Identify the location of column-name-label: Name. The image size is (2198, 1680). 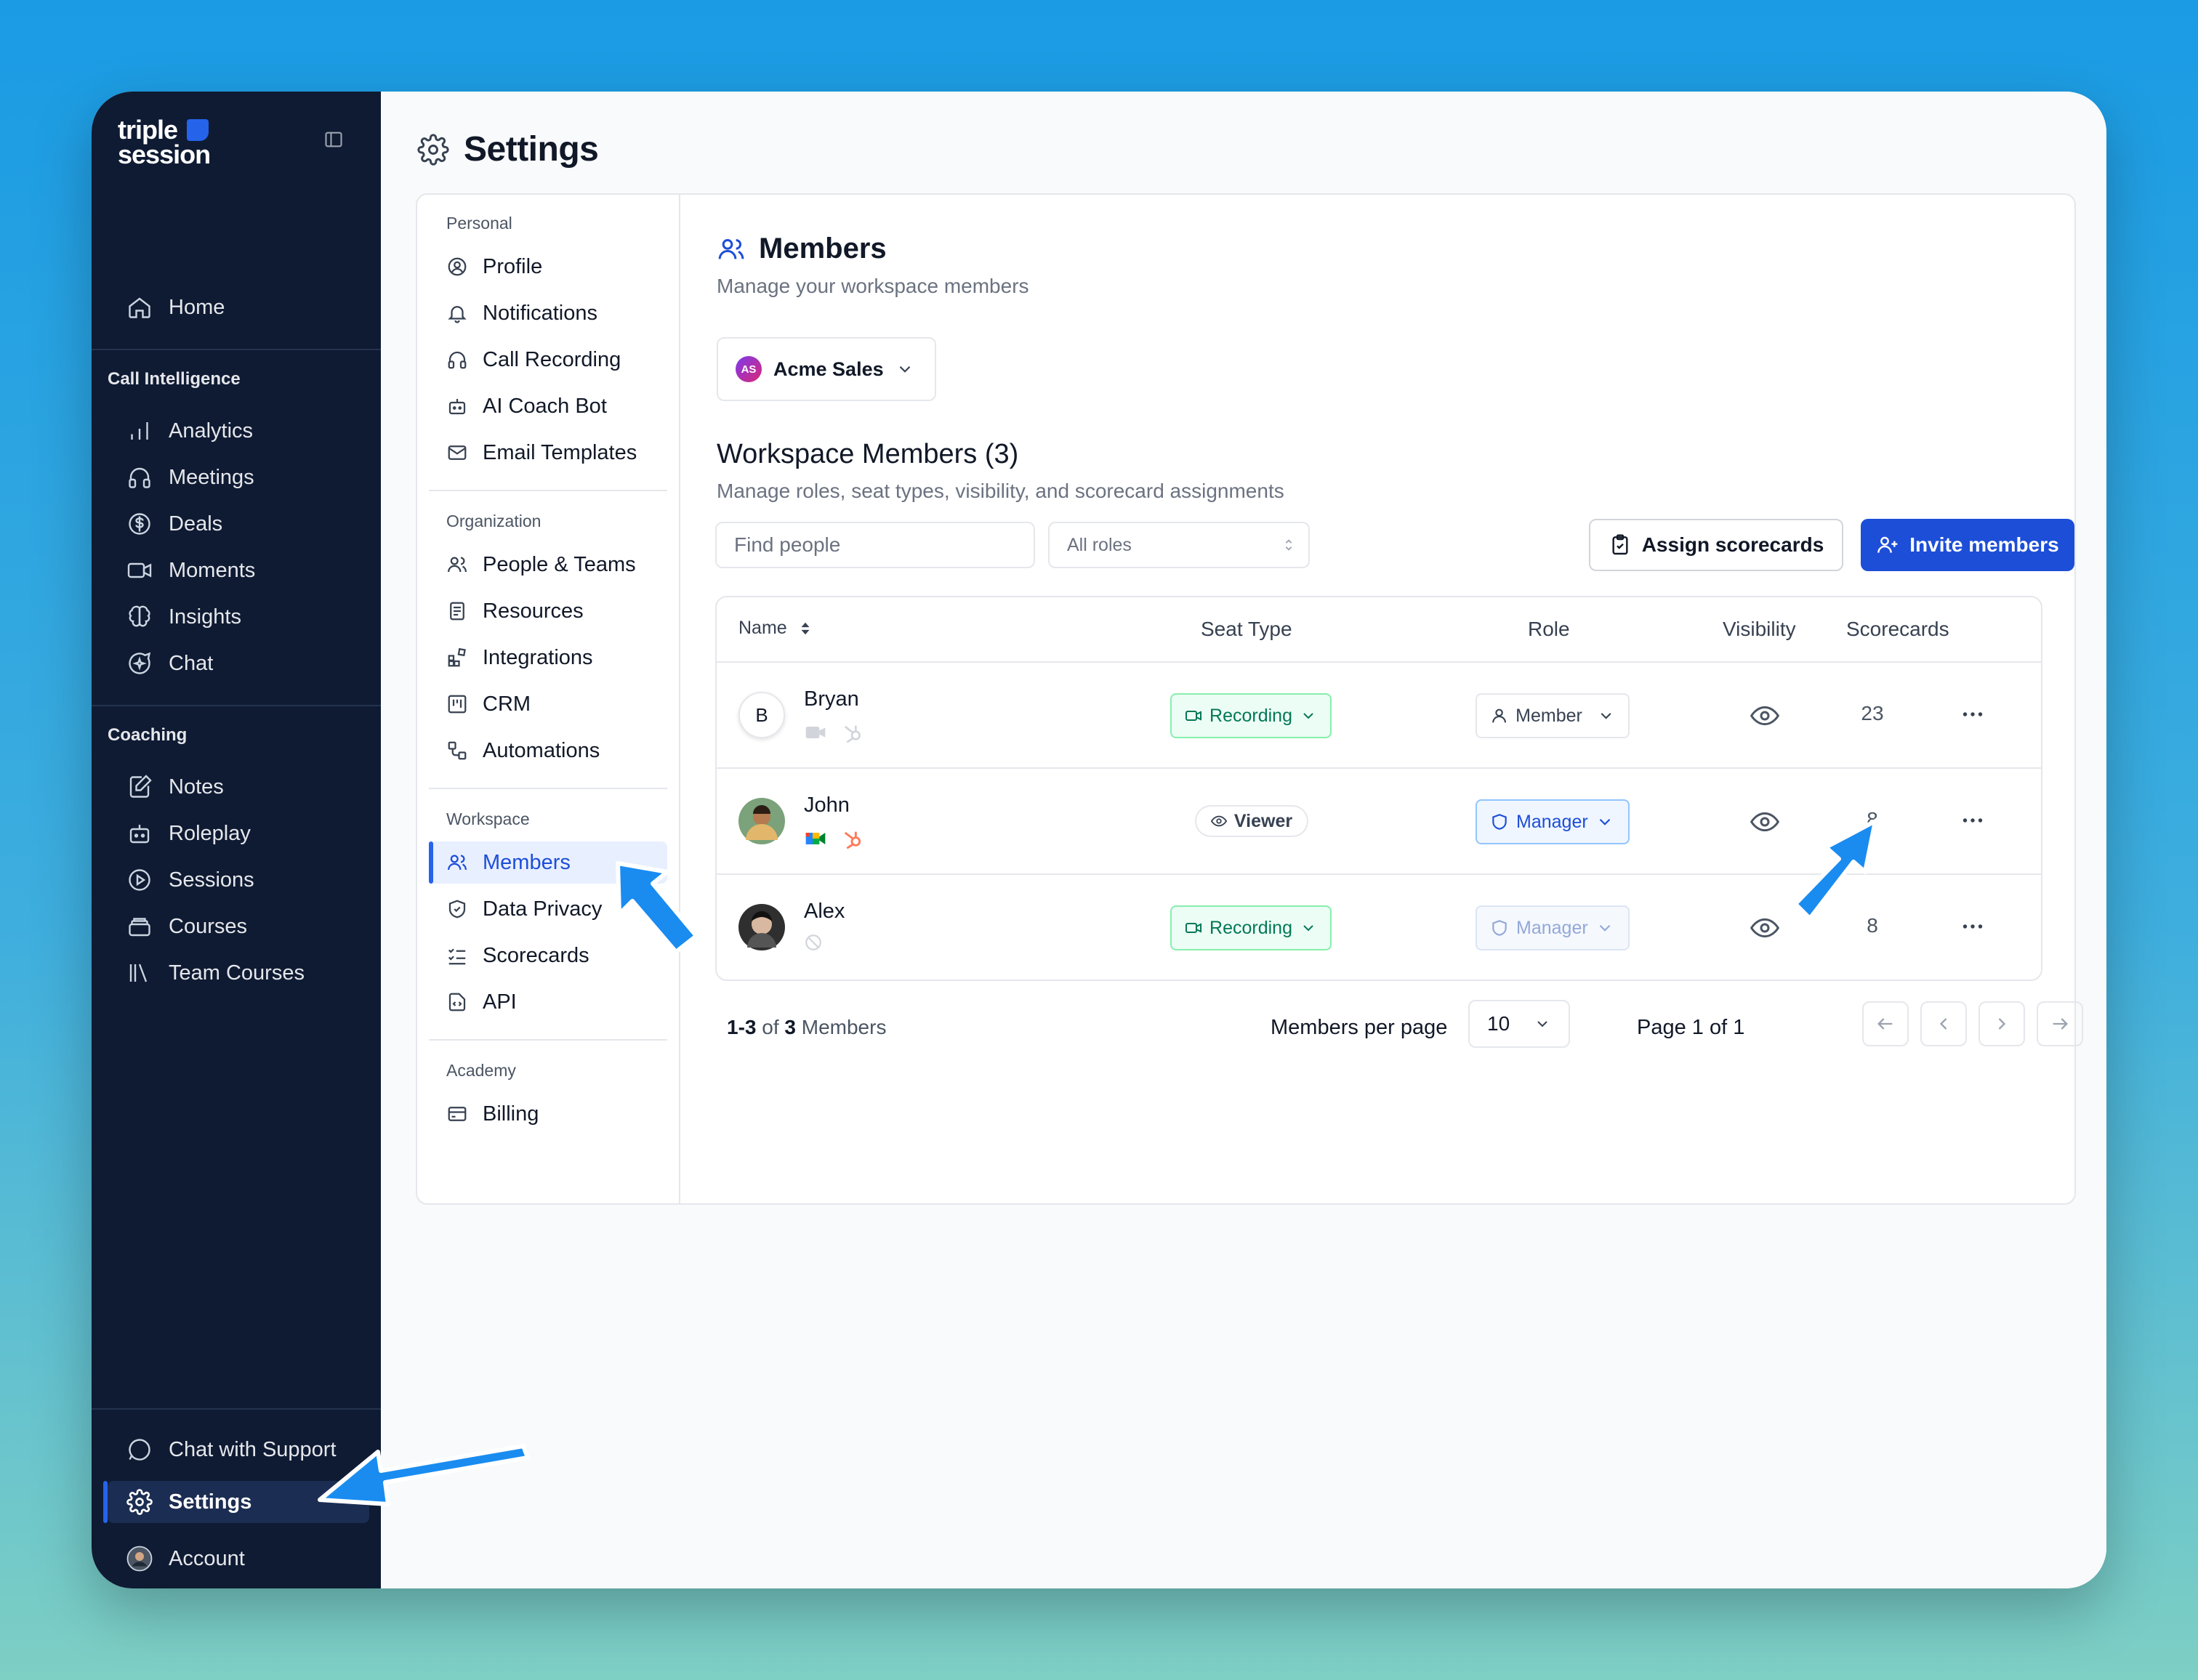
(762, 628).